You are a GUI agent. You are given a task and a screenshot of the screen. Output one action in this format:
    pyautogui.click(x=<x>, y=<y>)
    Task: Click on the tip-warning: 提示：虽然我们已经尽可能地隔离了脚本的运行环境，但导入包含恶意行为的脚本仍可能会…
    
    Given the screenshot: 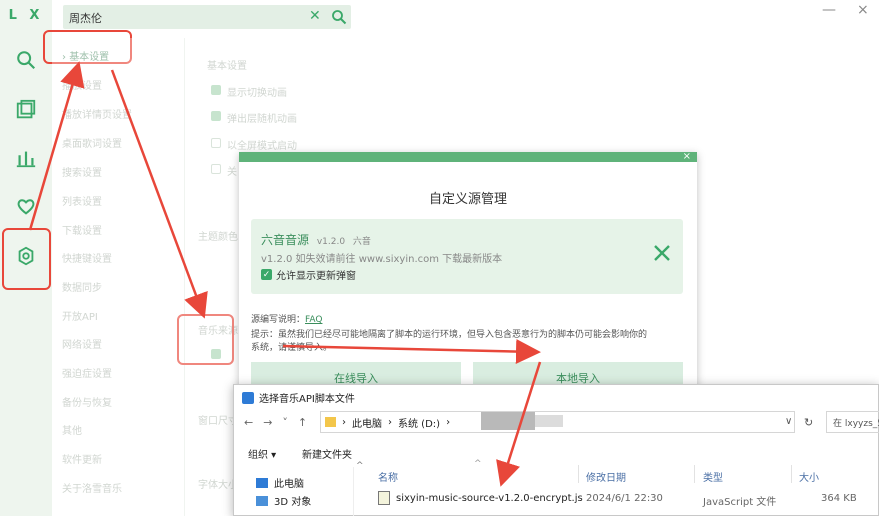 What is the action you would take?
    pyautogui.click(x=449, y=335)
    